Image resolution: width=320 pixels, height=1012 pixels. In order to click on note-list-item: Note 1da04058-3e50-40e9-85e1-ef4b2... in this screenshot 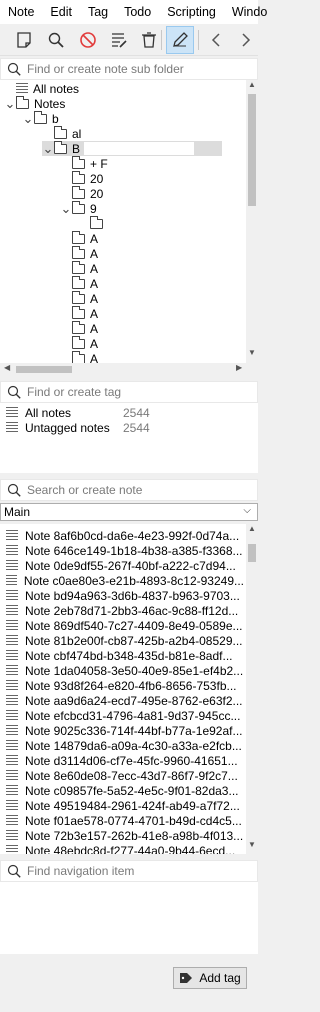, I will do `click(122, 670)`.